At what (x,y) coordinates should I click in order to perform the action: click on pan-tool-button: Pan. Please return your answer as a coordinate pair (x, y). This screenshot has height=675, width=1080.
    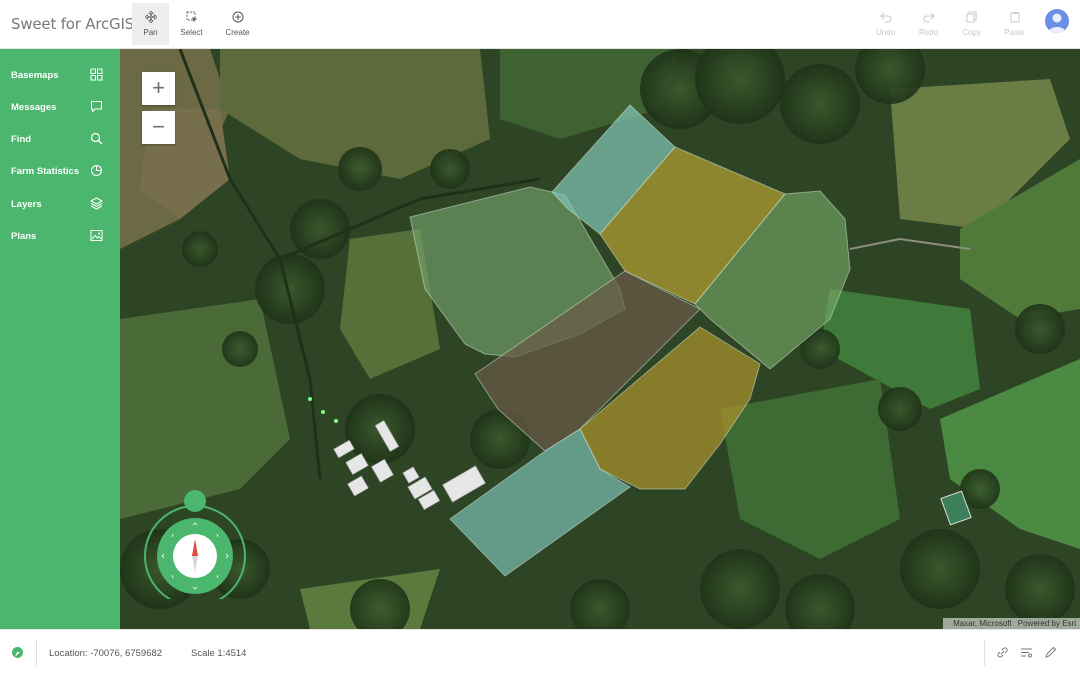
    Looking at the image, I should click on (150, 24).